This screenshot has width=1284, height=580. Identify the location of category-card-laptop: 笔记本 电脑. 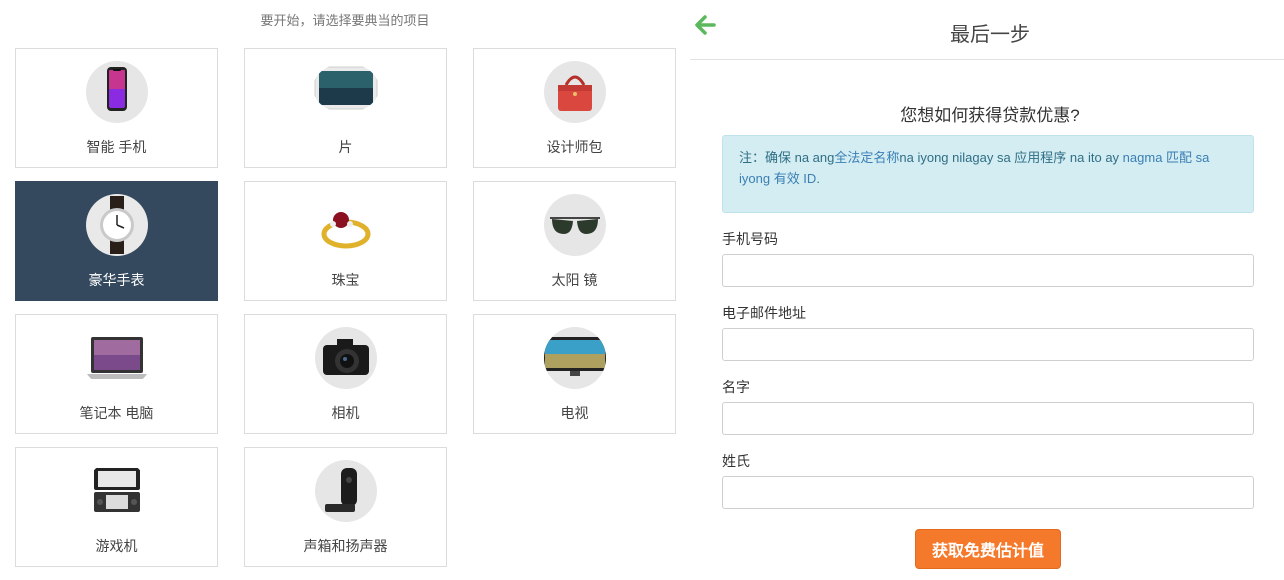
(116, 374).